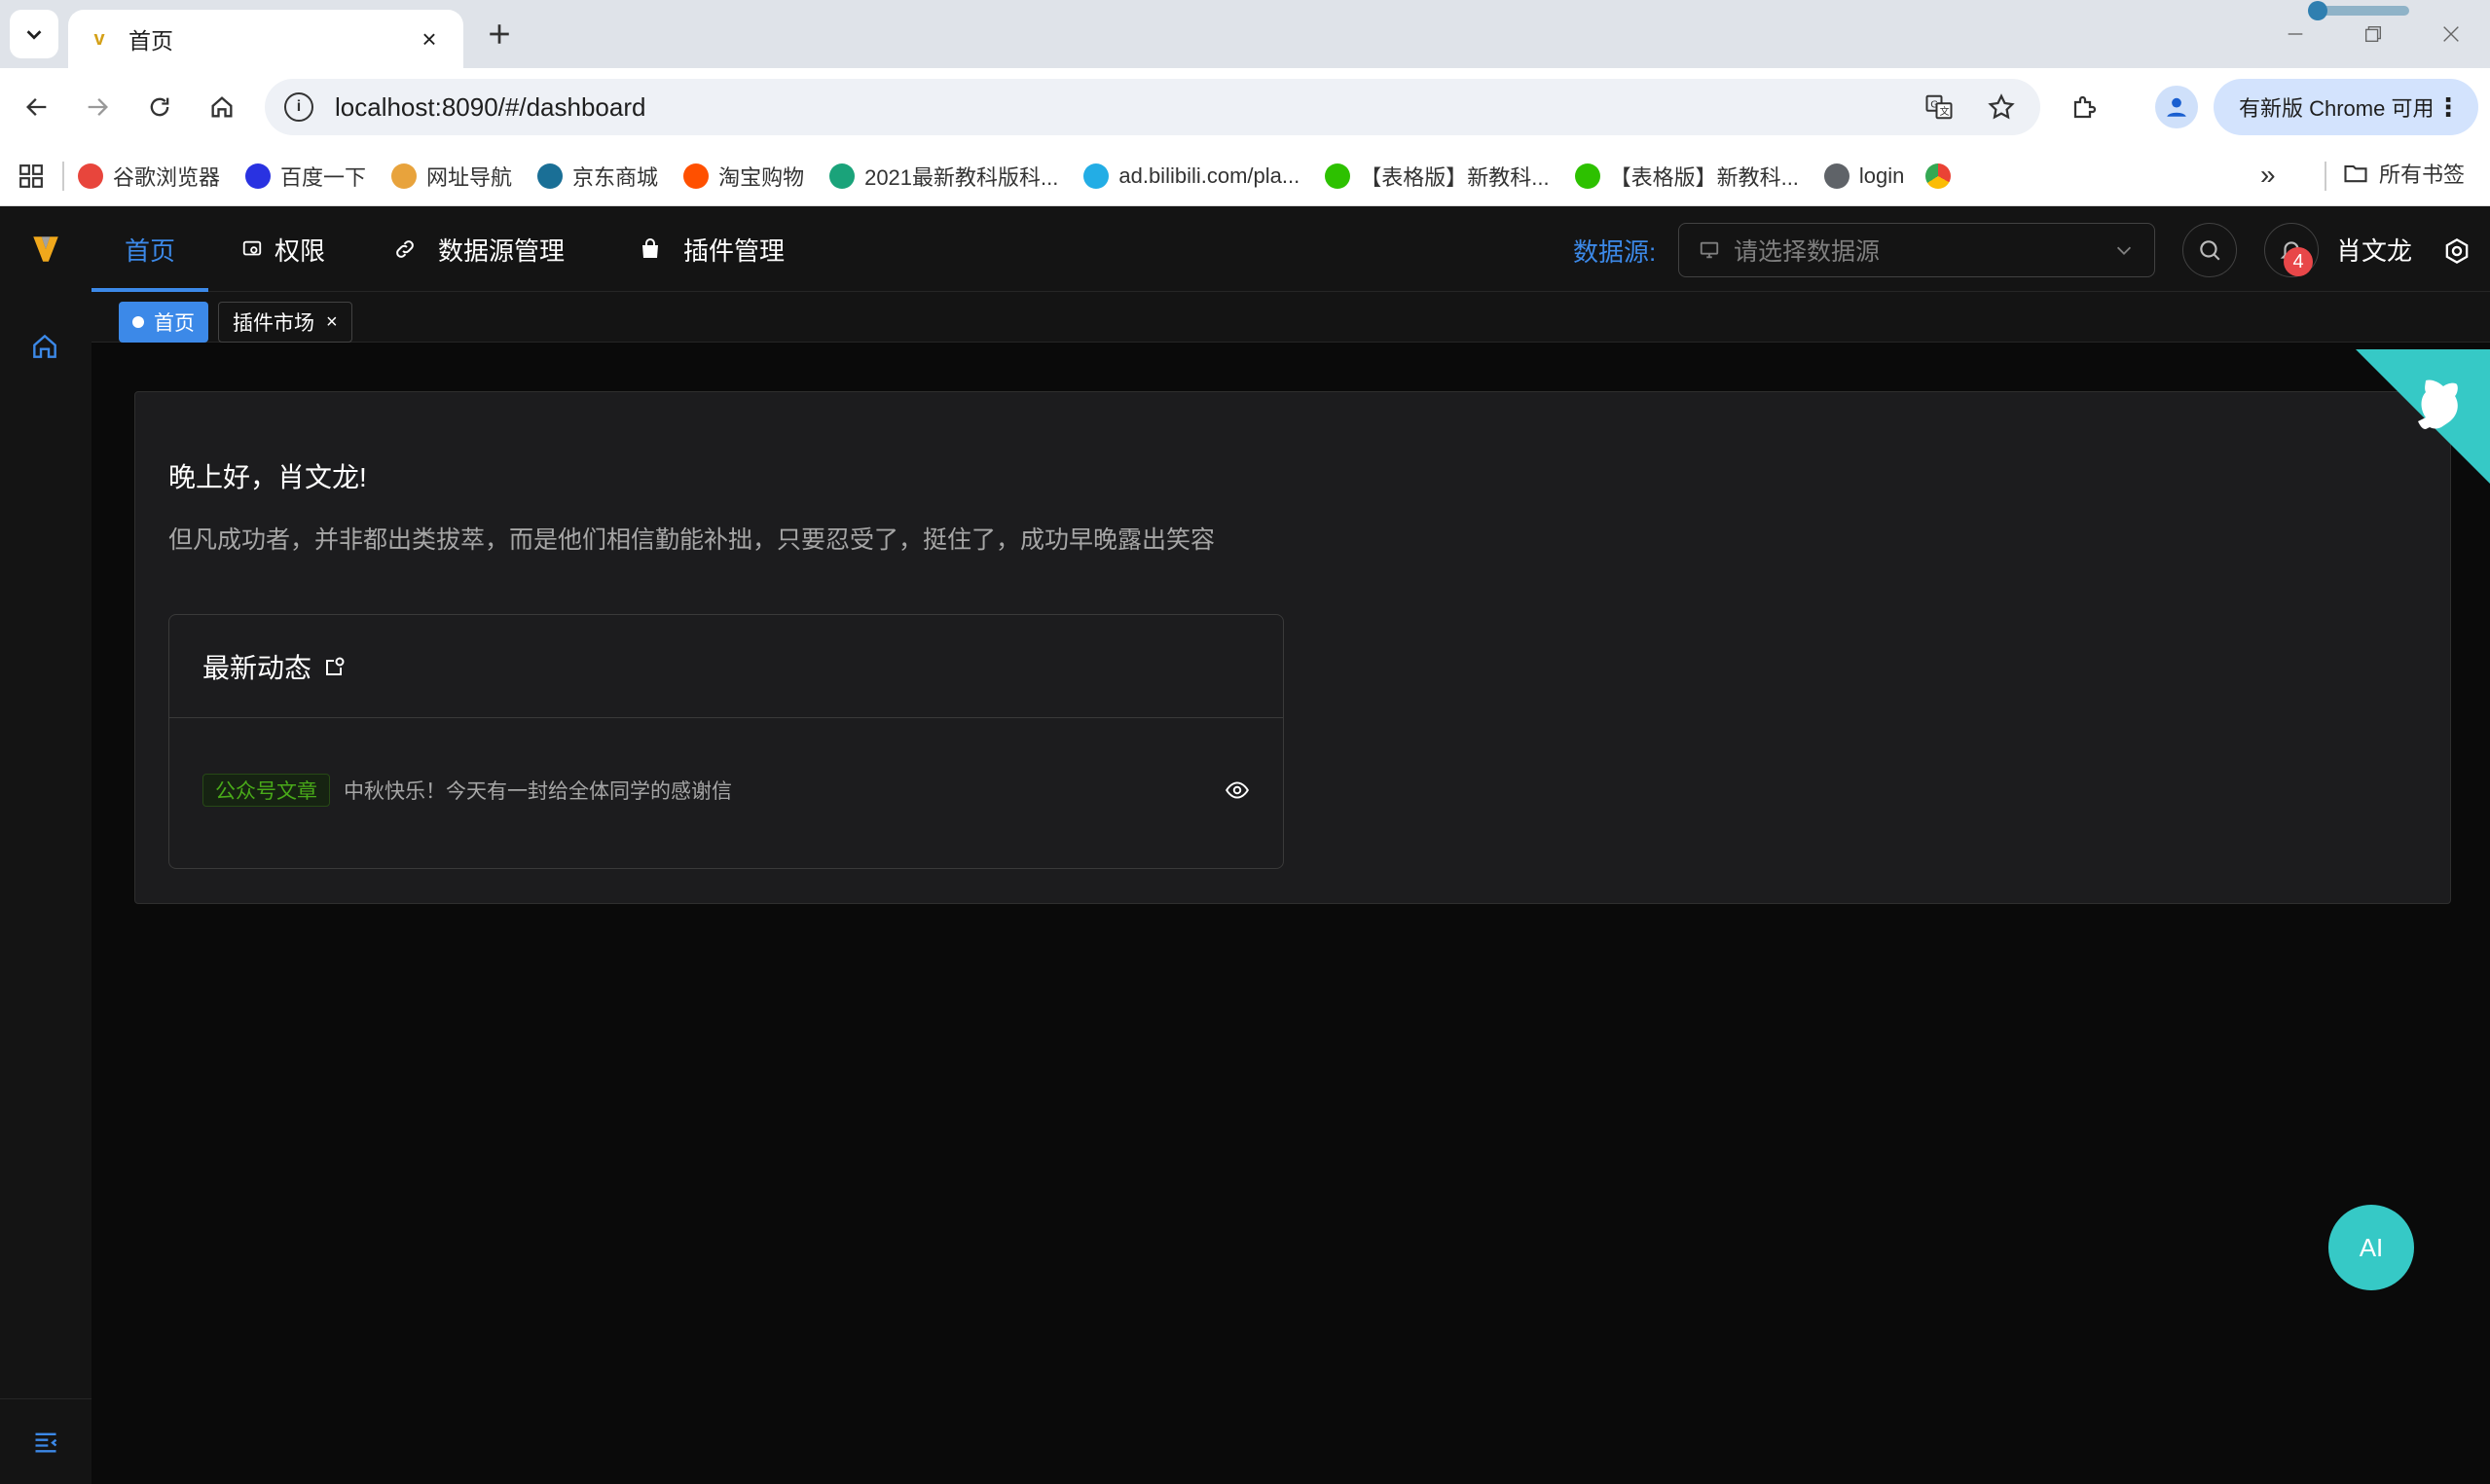 The image size is (2490, 1484). Describe the element at coordinates (842, 176) in the screenshot. I see `book-icon` at that location.